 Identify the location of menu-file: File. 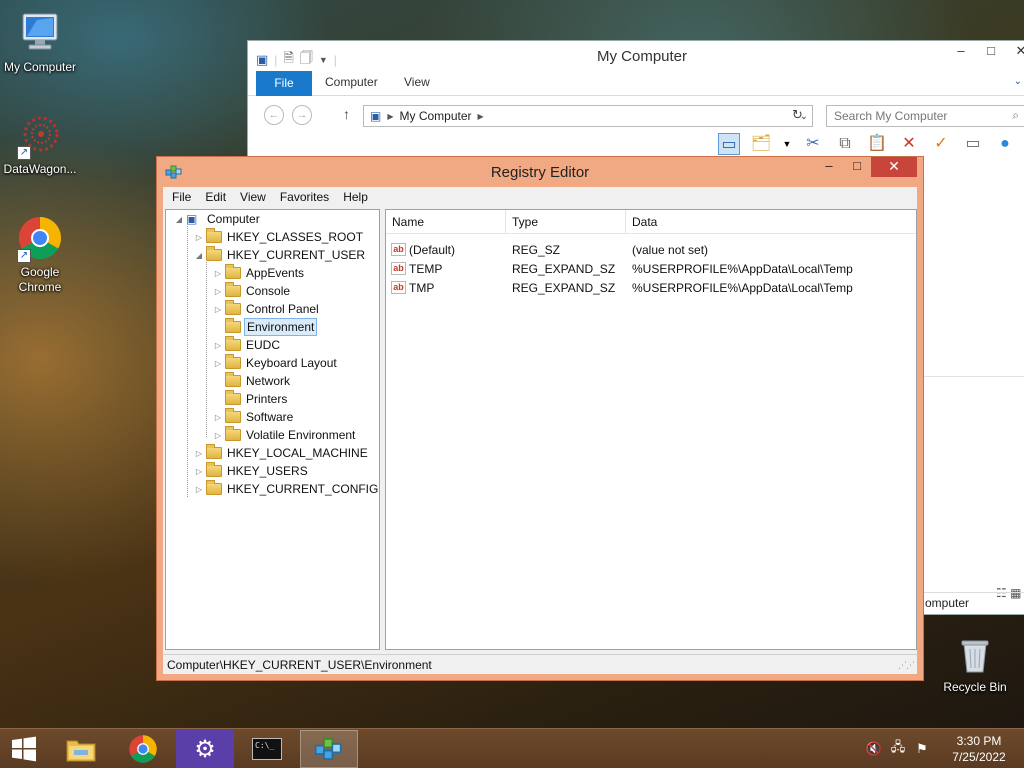
(181, 197).